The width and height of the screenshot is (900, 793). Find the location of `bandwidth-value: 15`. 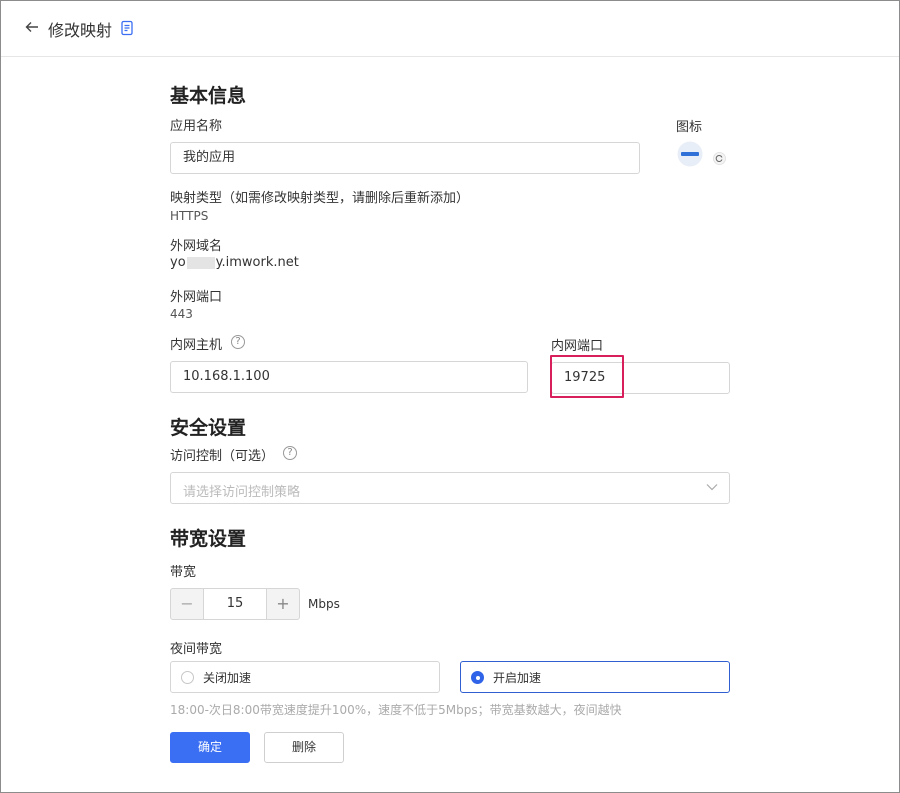

bandwidth-value: 15 is located at coordinates (235, 604).